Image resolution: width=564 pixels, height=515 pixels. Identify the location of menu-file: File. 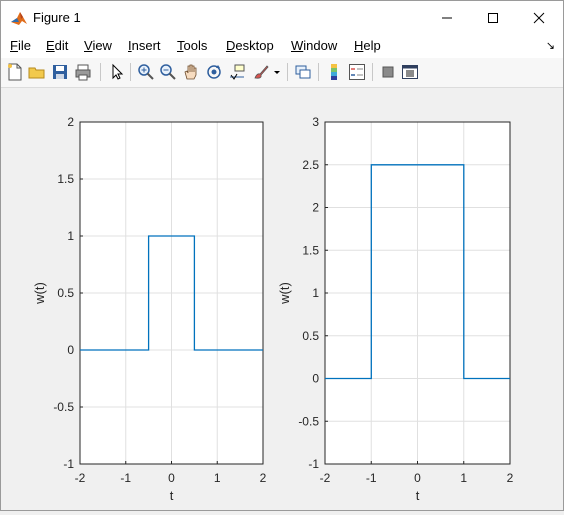
(20, 45).